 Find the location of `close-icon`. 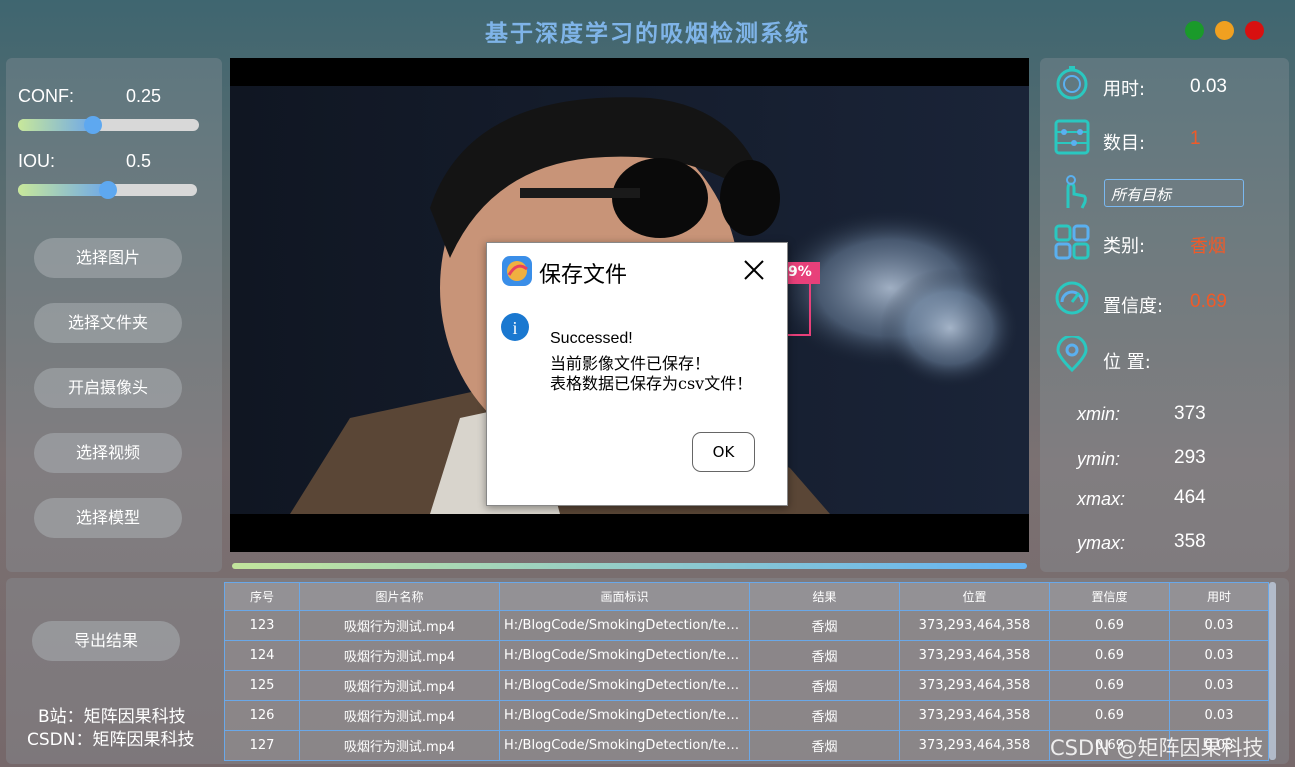

close-icon is located at coordinates (754, 270).